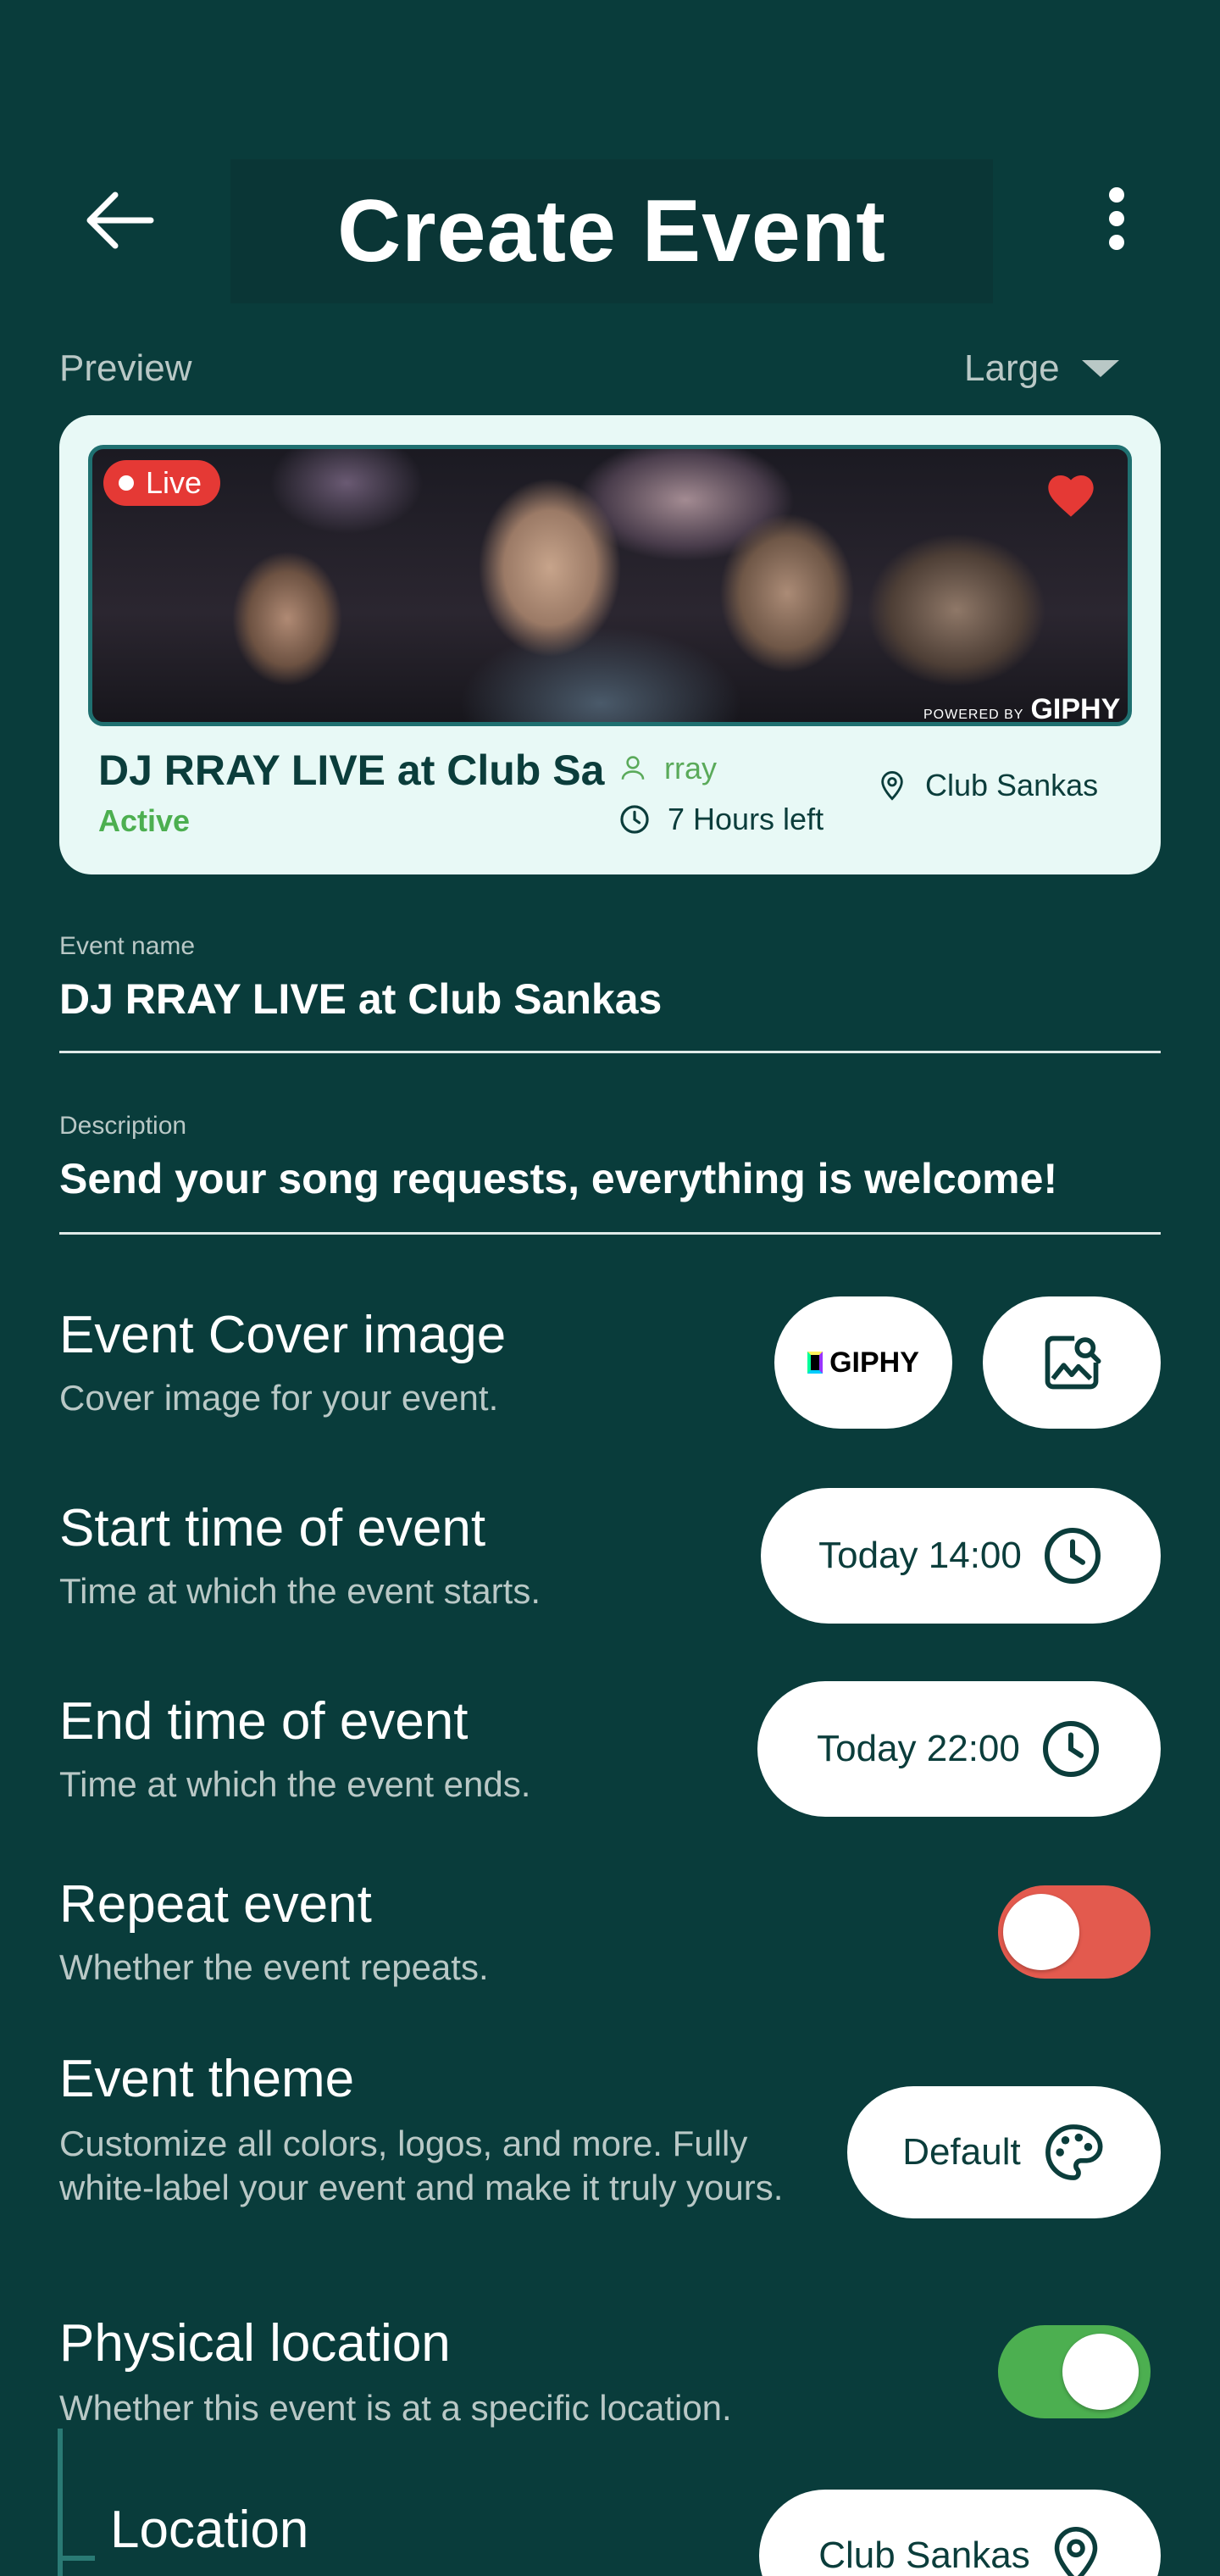 The image size is (1220, 2576). Describe the element at coordinates (1100, 368) in the screenshot. I see `dropdown-caret-icon` at that location.